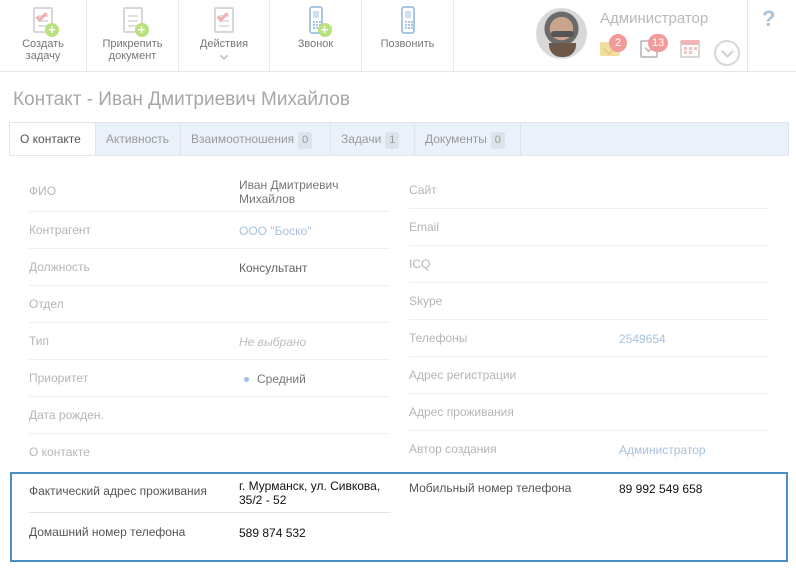  Describe the element at coordinates (408, 21) in the screenshot. I see `phone-icon` at that location.